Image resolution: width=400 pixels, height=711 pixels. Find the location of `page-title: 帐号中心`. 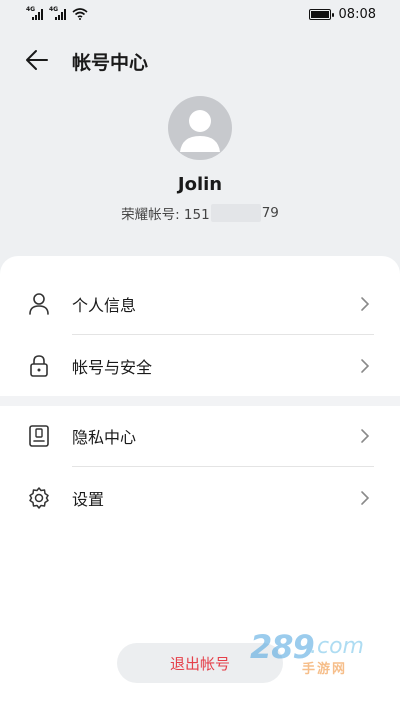

page-title: 帐号中心 is located at coordinates (110, 63).